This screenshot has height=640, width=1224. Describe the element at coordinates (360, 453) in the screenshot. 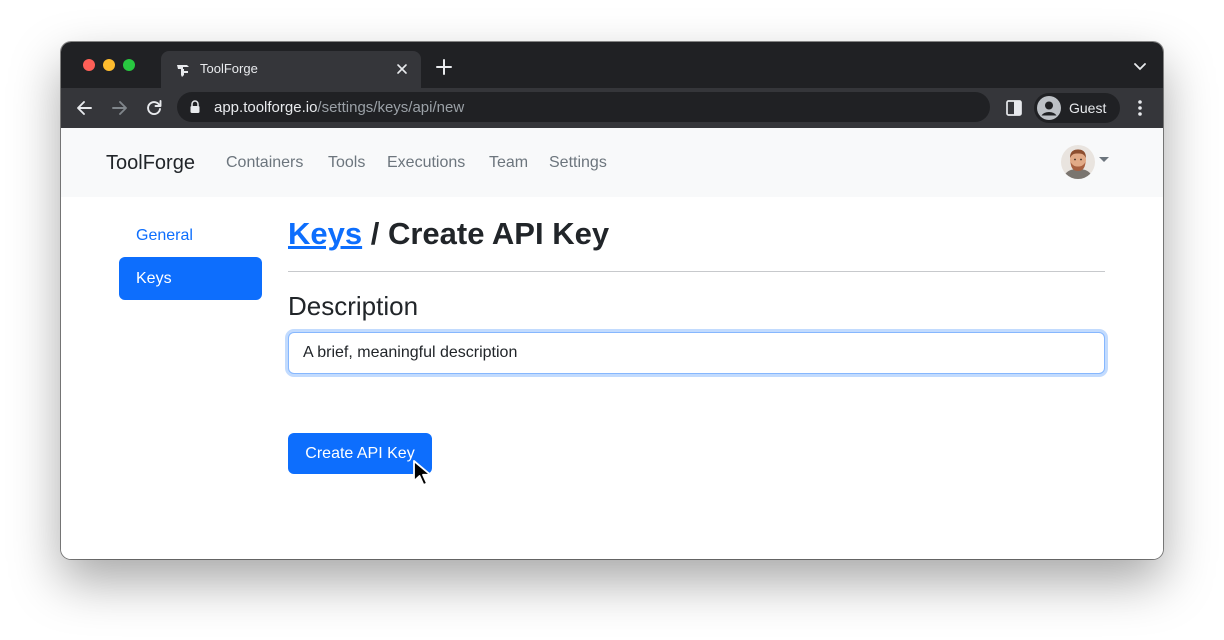

I see `create-api-key-button: Create API Key` at that location.